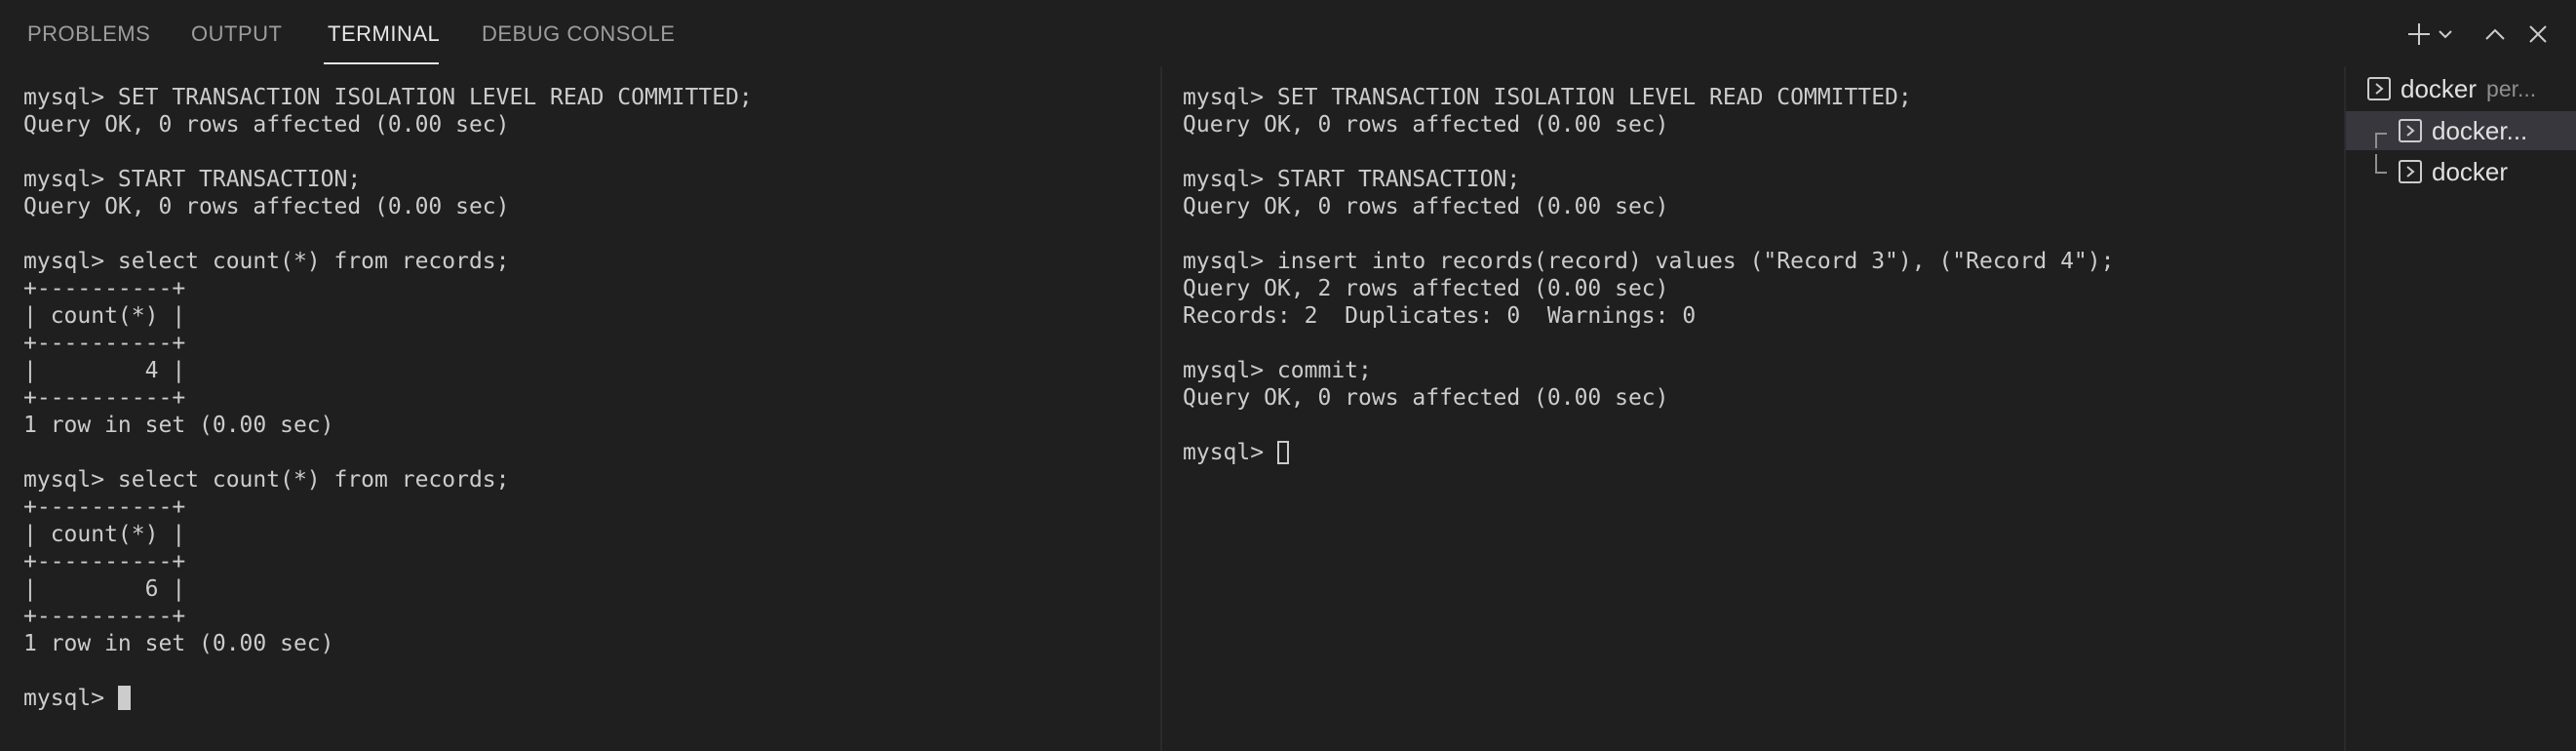 Image resolution: width=2576 pixels, height=751 pixels. I want to click on plus-icon, so click(2419, 34).